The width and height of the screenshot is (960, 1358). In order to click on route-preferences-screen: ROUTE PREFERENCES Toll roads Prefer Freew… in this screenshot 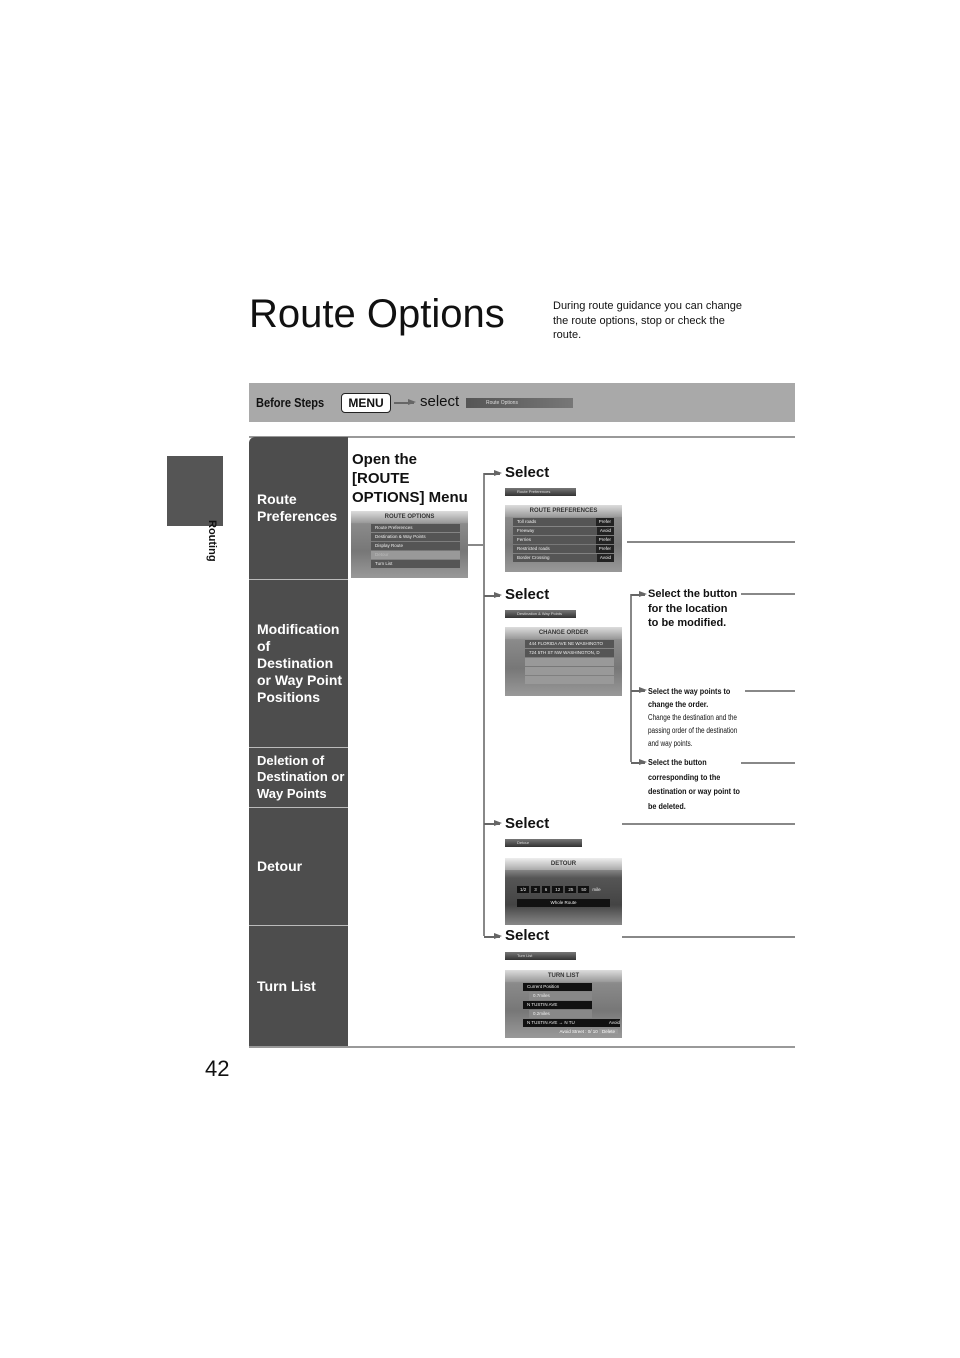, I will do `click(563, 538)`.